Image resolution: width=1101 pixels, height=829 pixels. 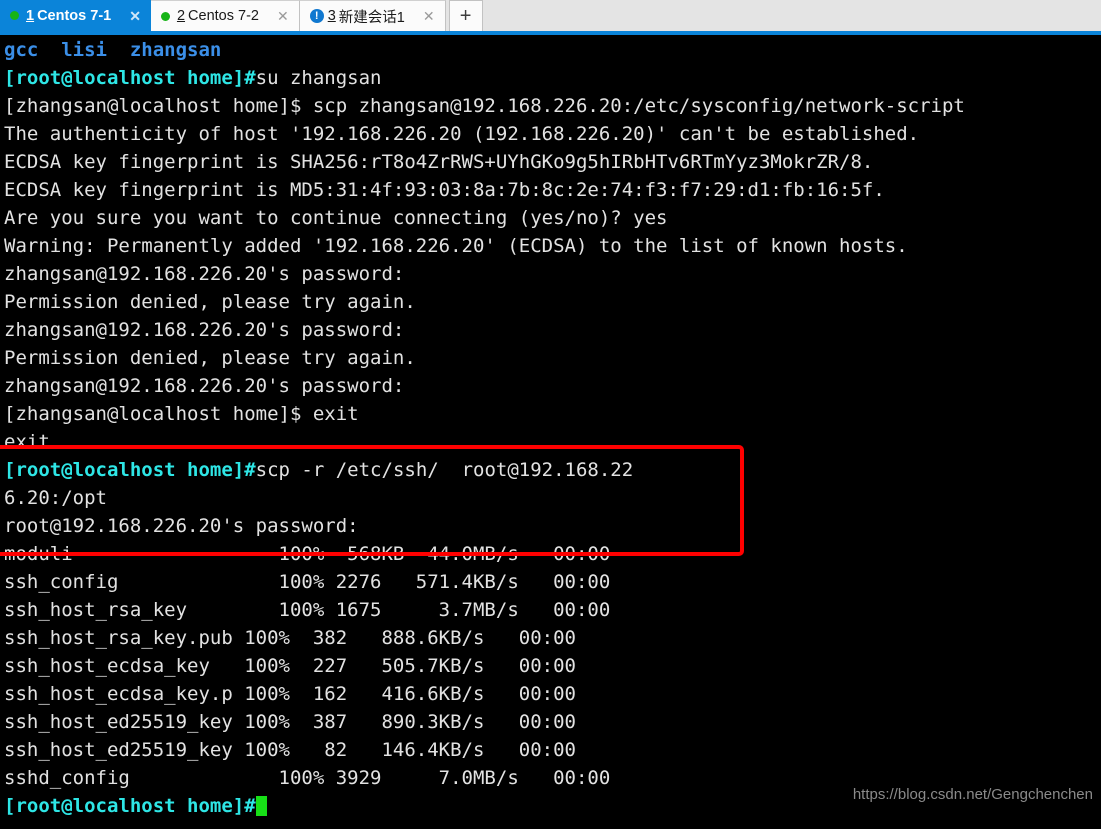 I want to click on tab-bar-filler, so click(x=791, y=15).